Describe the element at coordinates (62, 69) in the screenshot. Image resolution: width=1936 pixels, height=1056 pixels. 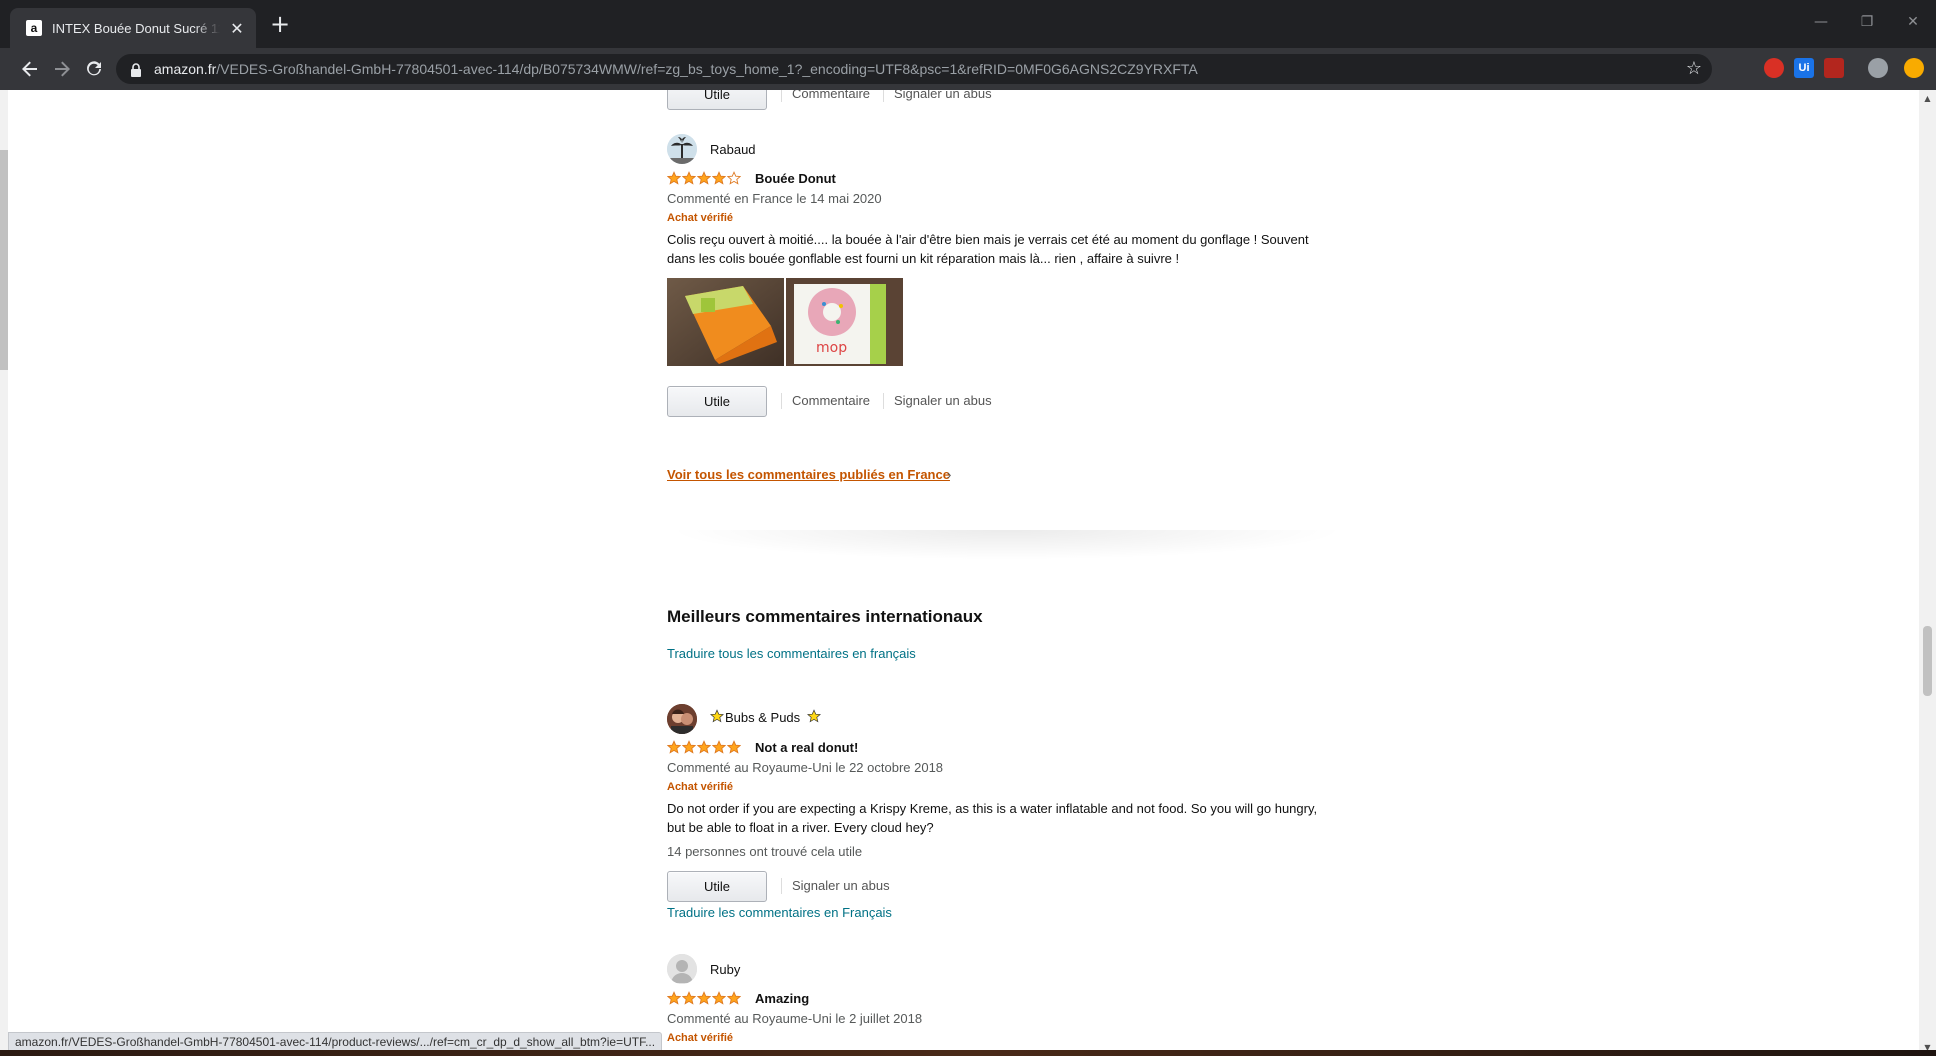
I see `forward-arrow-icon` at that location.